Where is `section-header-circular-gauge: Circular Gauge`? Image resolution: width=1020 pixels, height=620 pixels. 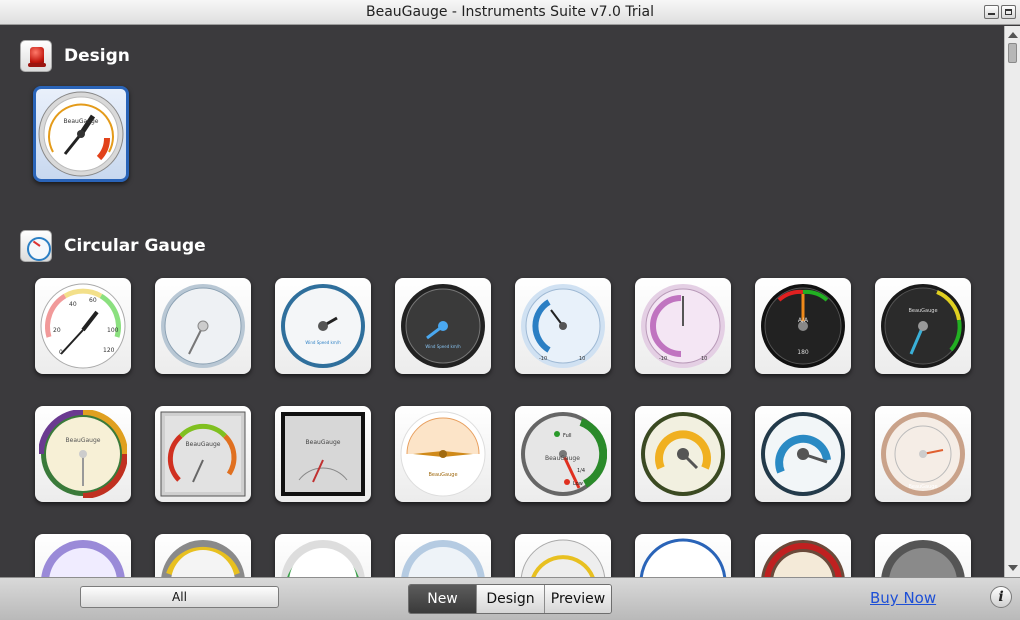 section-header-circular-gauge: Circular Gauge is located at coordinates (113, 246).